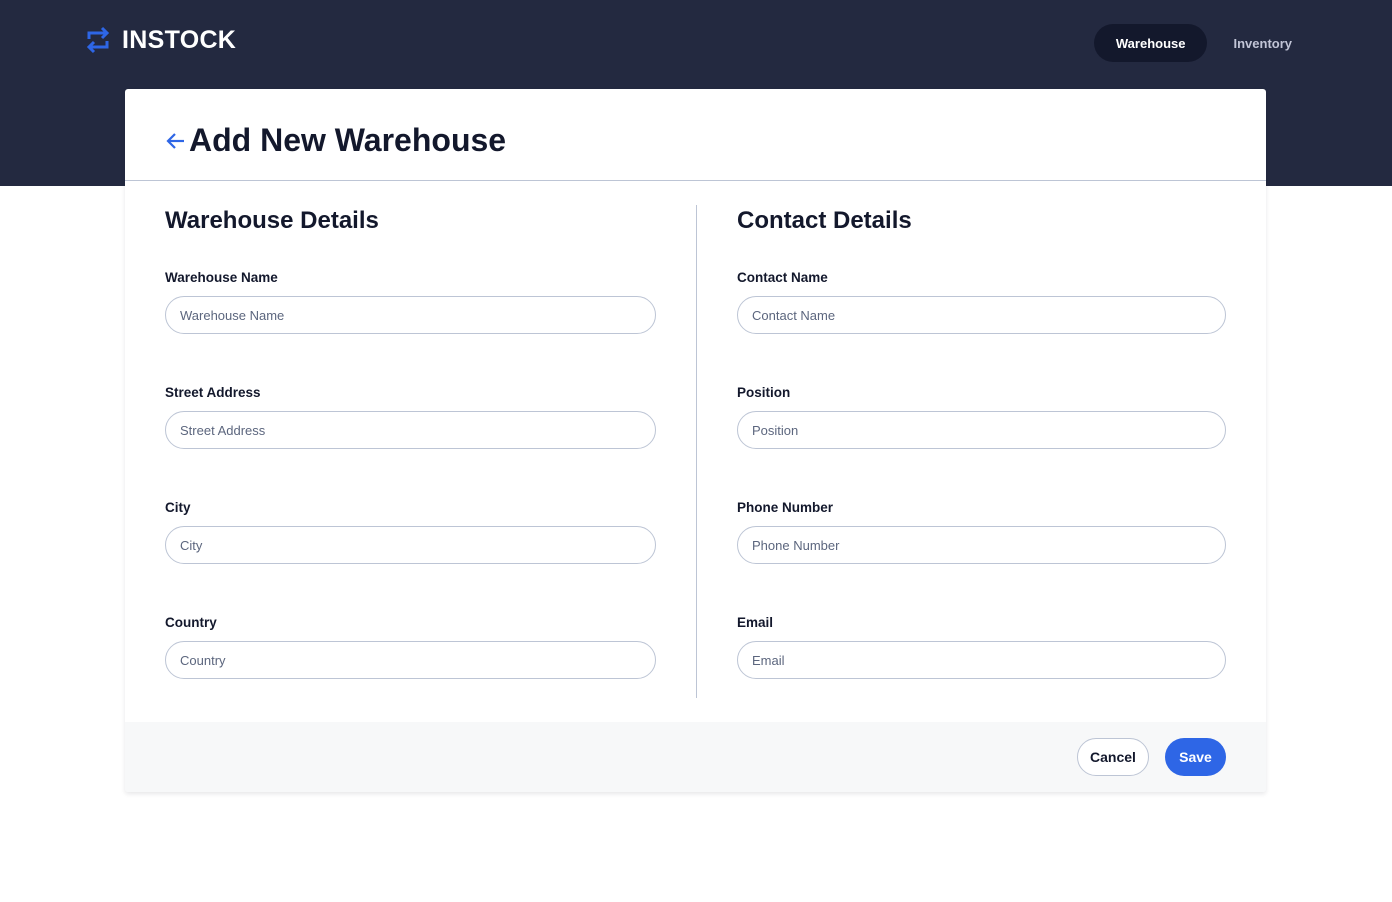 The height and width of the screenshot is (902, 1392). I want to click on save-button: Save, so click(1195, 757).